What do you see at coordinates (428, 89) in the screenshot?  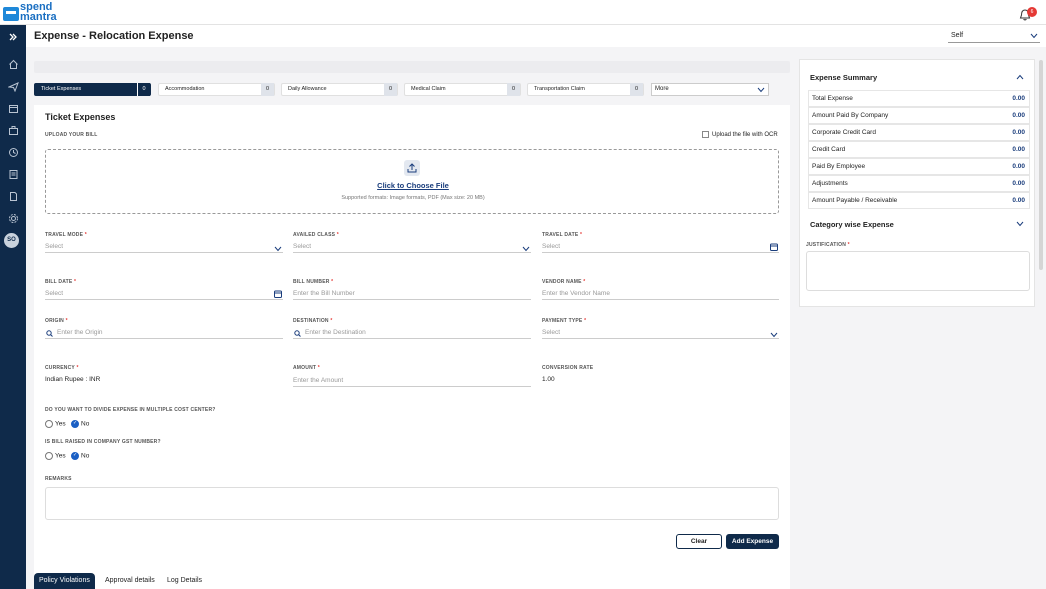 I see `tab-label: Medical Claim` at bounding box center [428, 89].